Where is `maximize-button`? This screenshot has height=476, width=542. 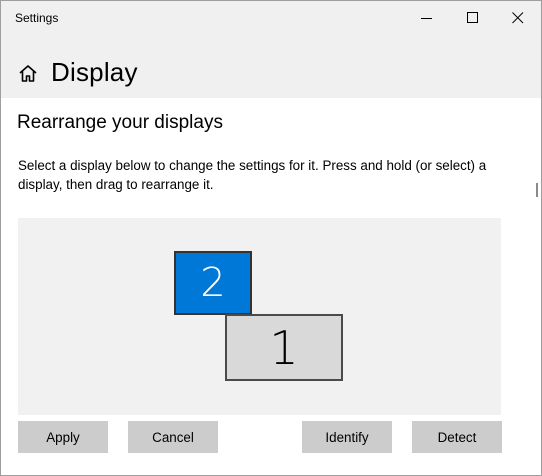 maximize-button is located at coordinates (473, 18).